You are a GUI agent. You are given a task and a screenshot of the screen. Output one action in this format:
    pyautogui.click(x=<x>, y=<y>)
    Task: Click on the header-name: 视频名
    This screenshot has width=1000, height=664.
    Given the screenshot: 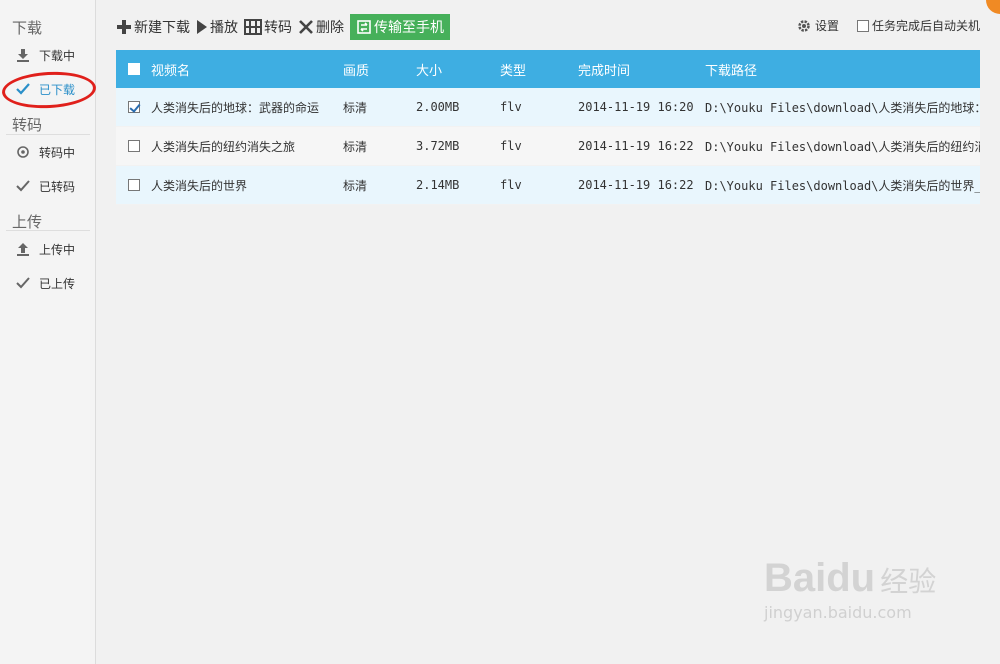 What is the action you would take?
    pyautogui.click(x=247, y=69)
    